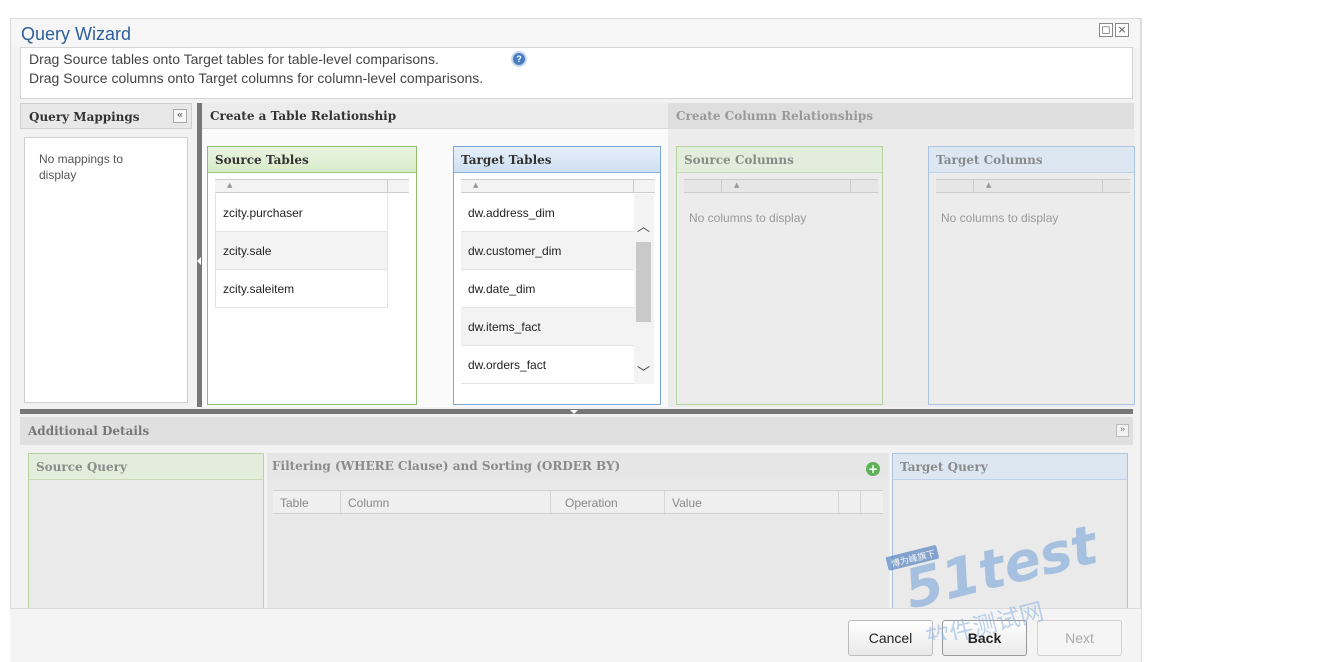 Image resolution: width=1327 pixels, height=662 pixels. I want to click on column-header-value: Value, so click(752, 503).